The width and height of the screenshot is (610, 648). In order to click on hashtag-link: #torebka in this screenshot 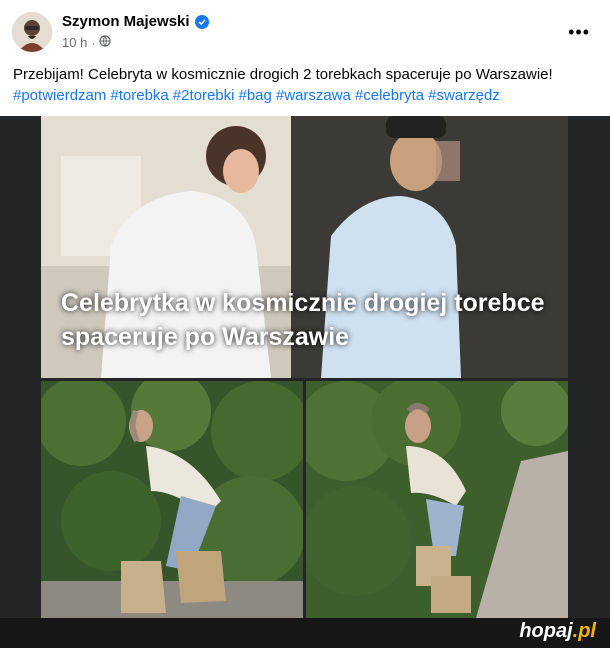, I will do `click(139, 95)`.